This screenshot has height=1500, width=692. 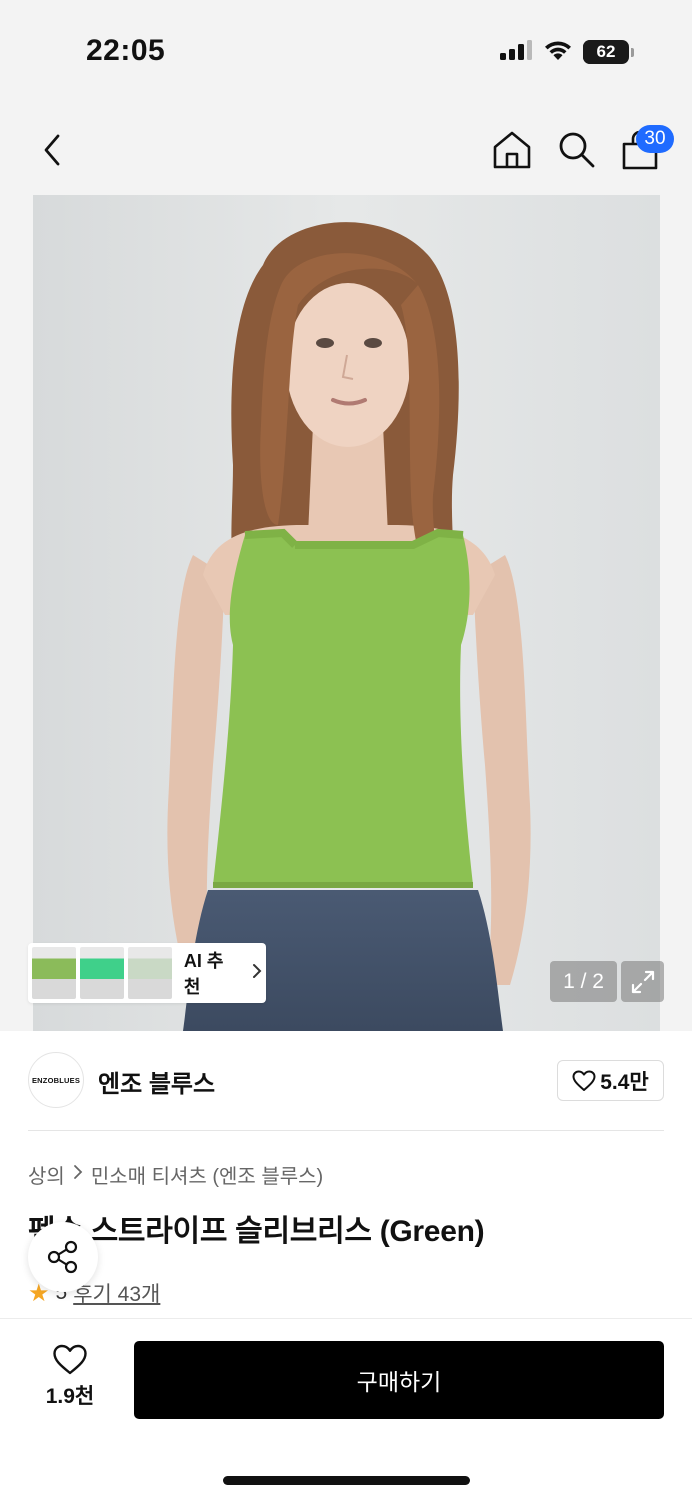 What do you see at coordinates (203, 974) in the screenshot?
I see `ai-recommend-label: AI 추천` at bounding box center [203, 974].